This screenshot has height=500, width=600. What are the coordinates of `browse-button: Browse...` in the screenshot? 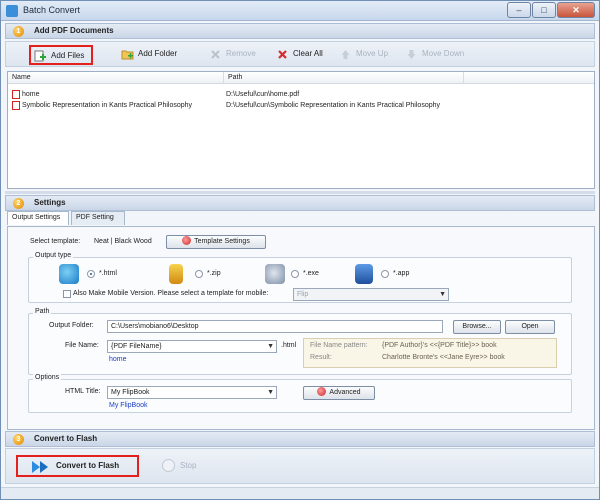 It's located at (477, 327).